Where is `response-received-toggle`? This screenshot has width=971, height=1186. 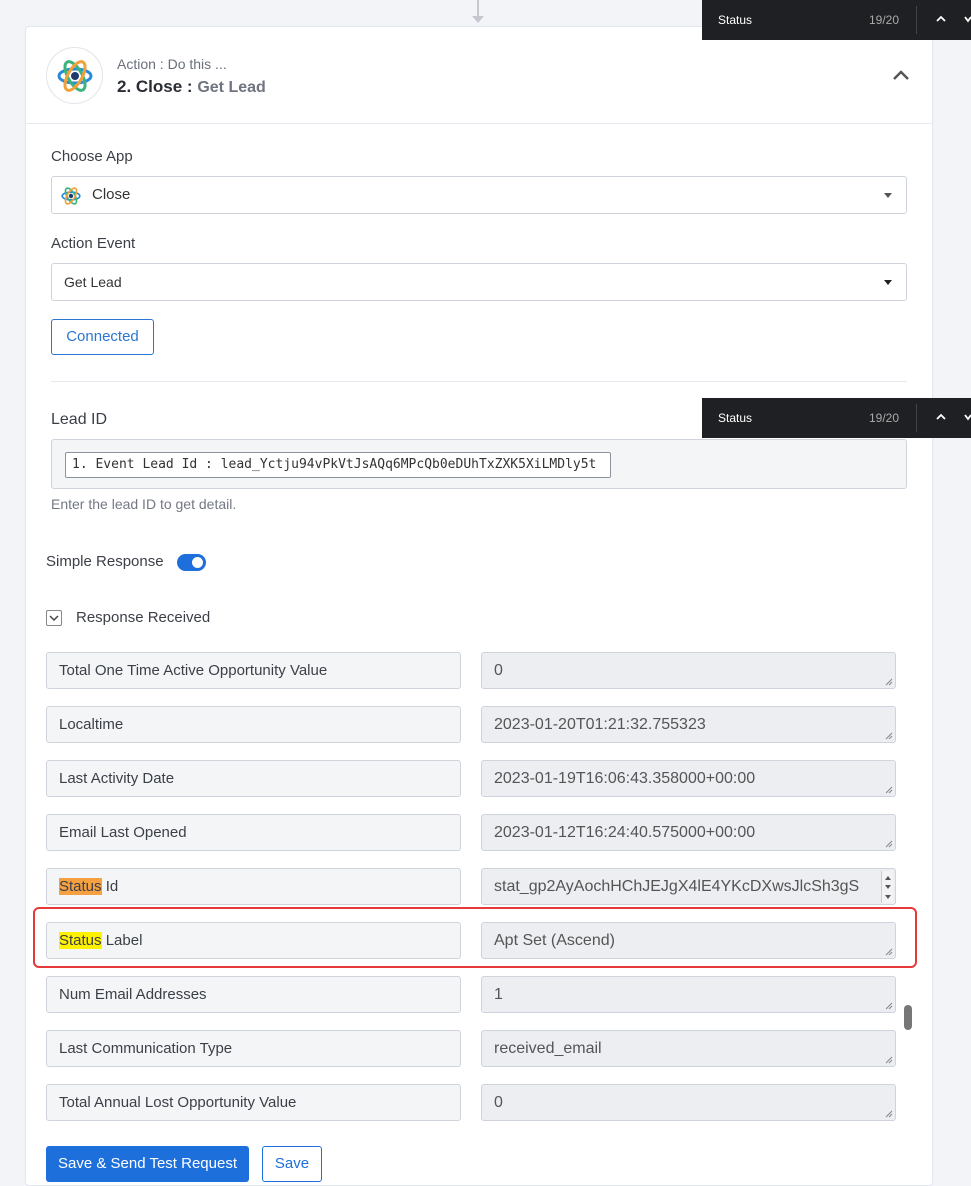 response-received-toggle is located at coordinates (54, 618).